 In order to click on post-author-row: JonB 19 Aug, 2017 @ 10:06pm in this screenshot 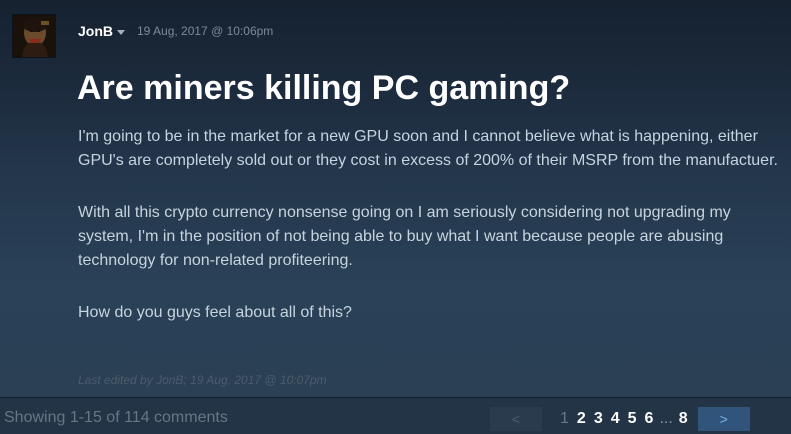, I will do `click(175, 31)`.